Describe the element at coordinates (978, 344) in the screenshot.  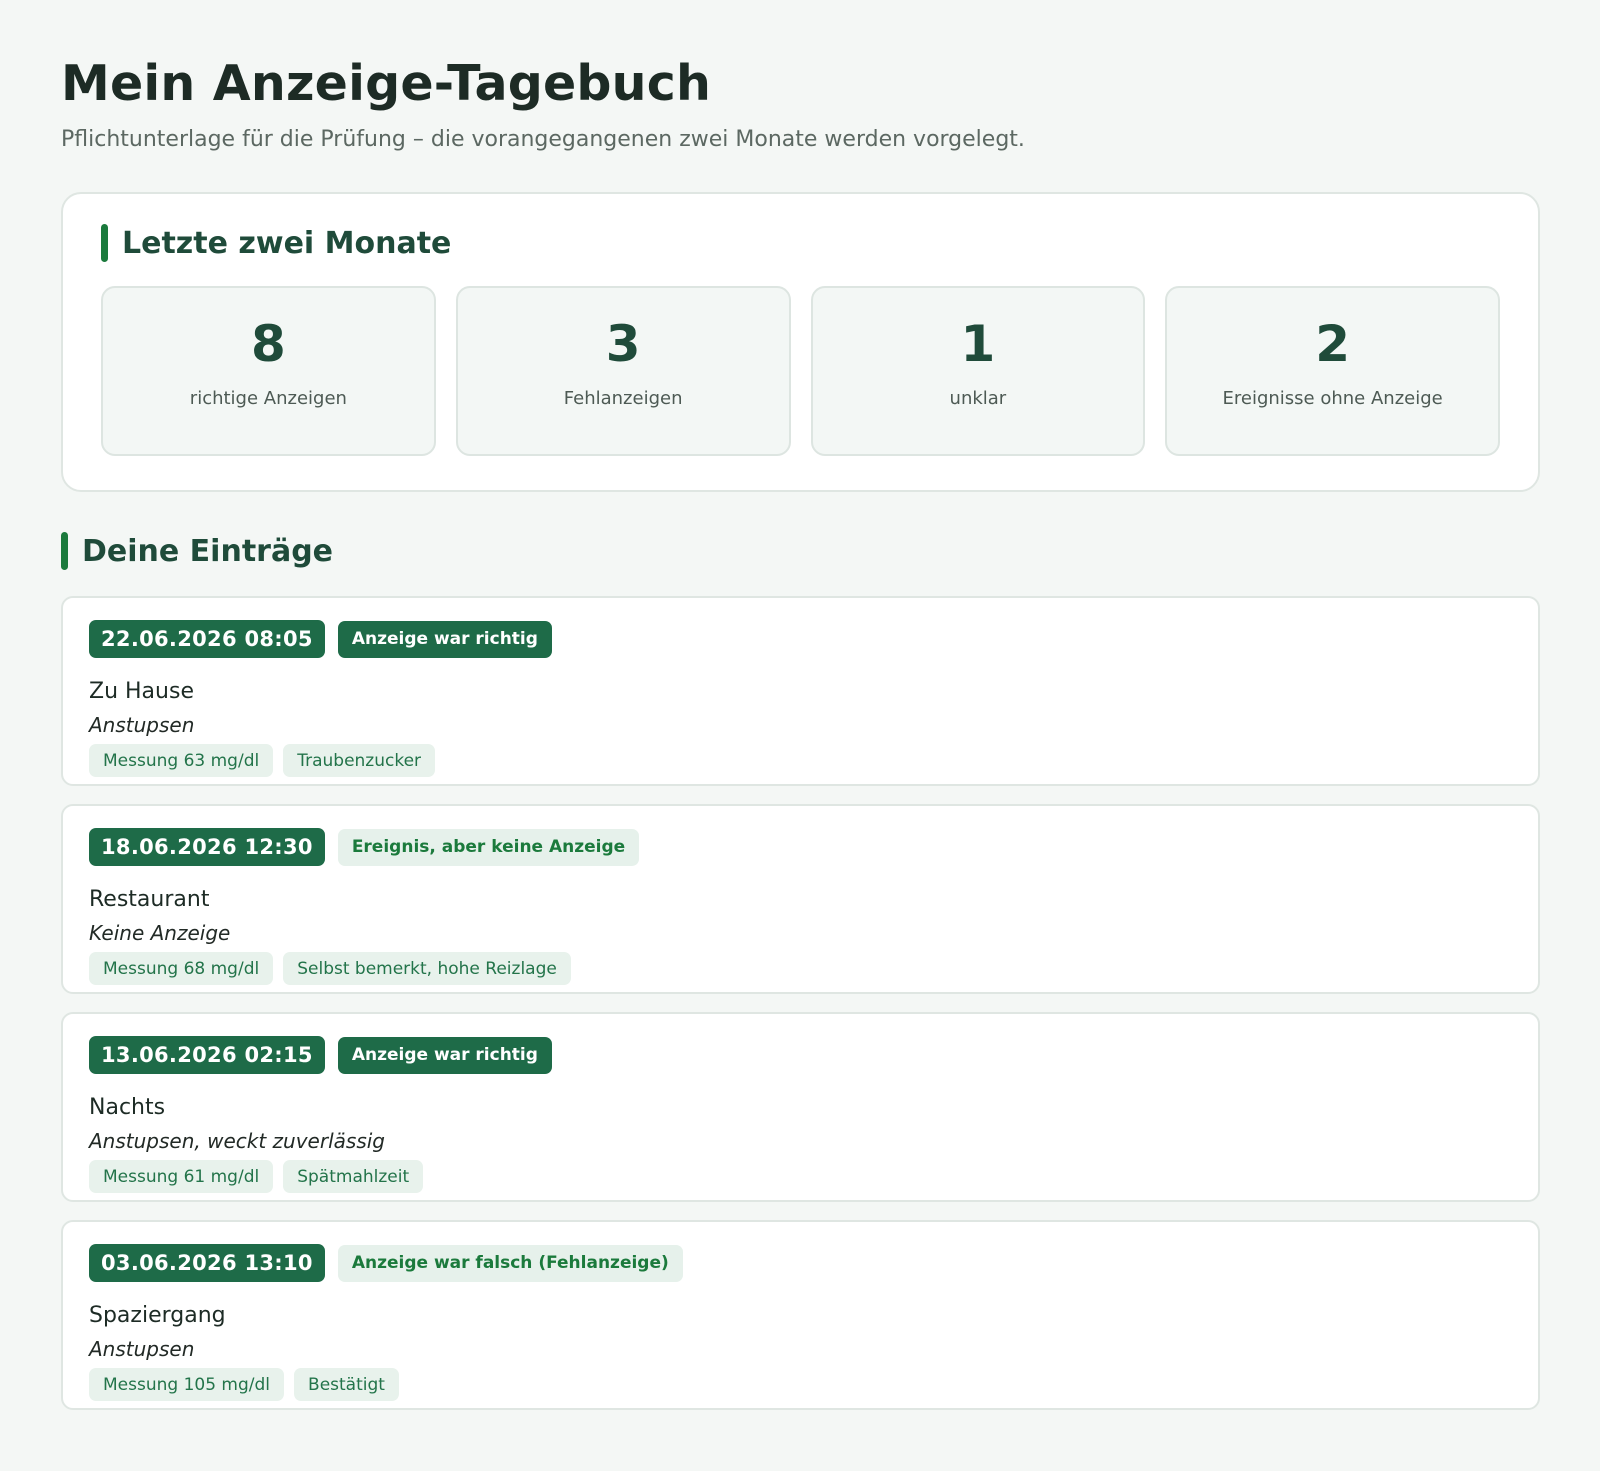
I see `stat-value: 1` at that location.